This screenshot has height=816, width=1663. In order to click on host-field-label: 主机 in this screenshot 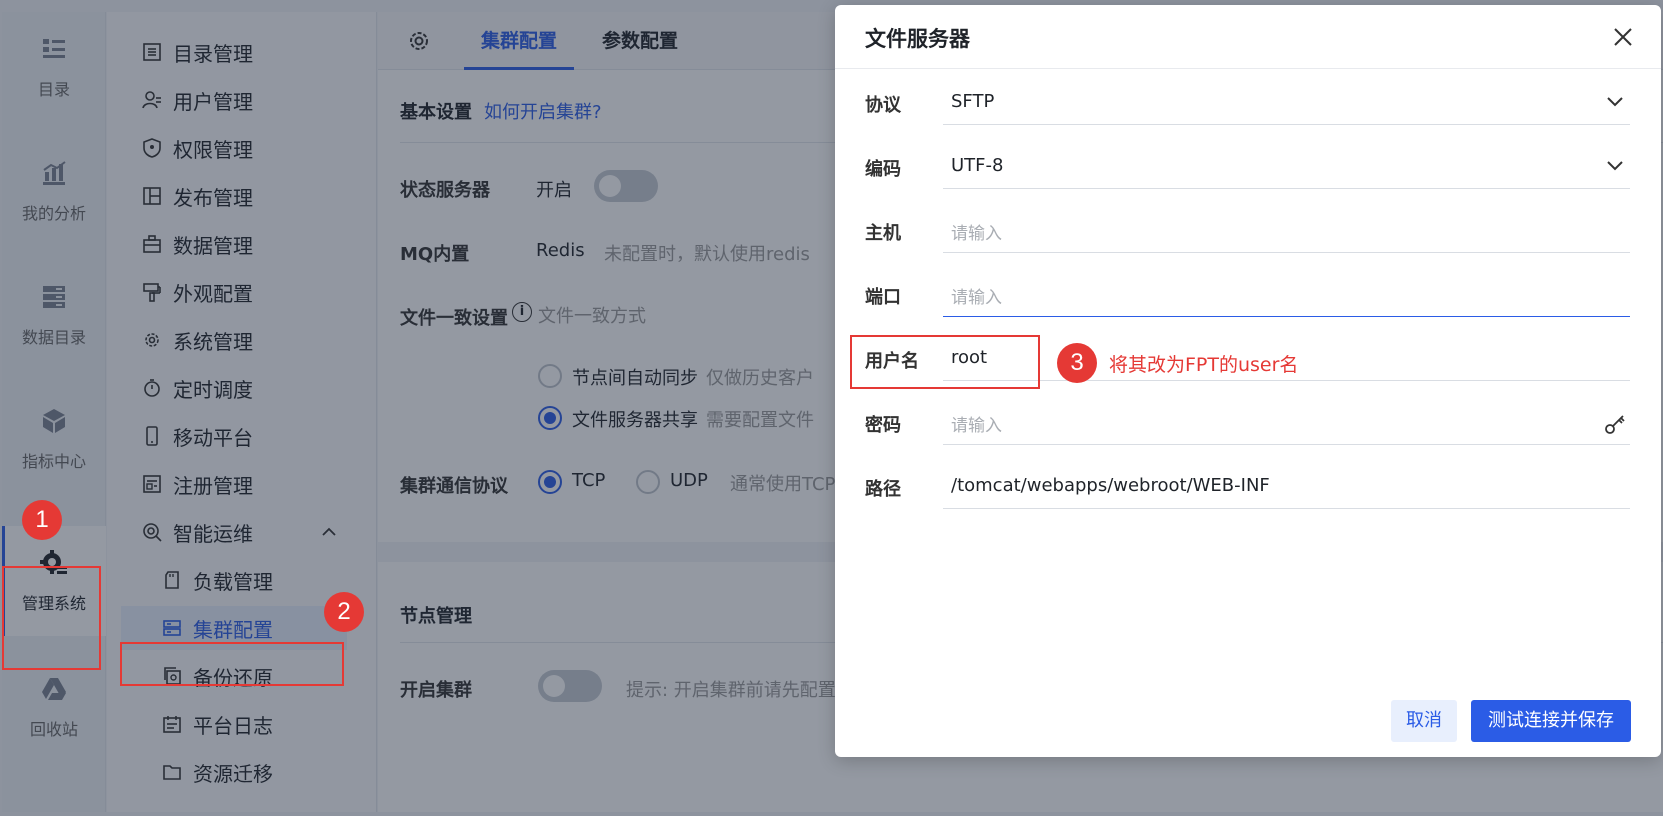, I will do `click(883, 233)`.